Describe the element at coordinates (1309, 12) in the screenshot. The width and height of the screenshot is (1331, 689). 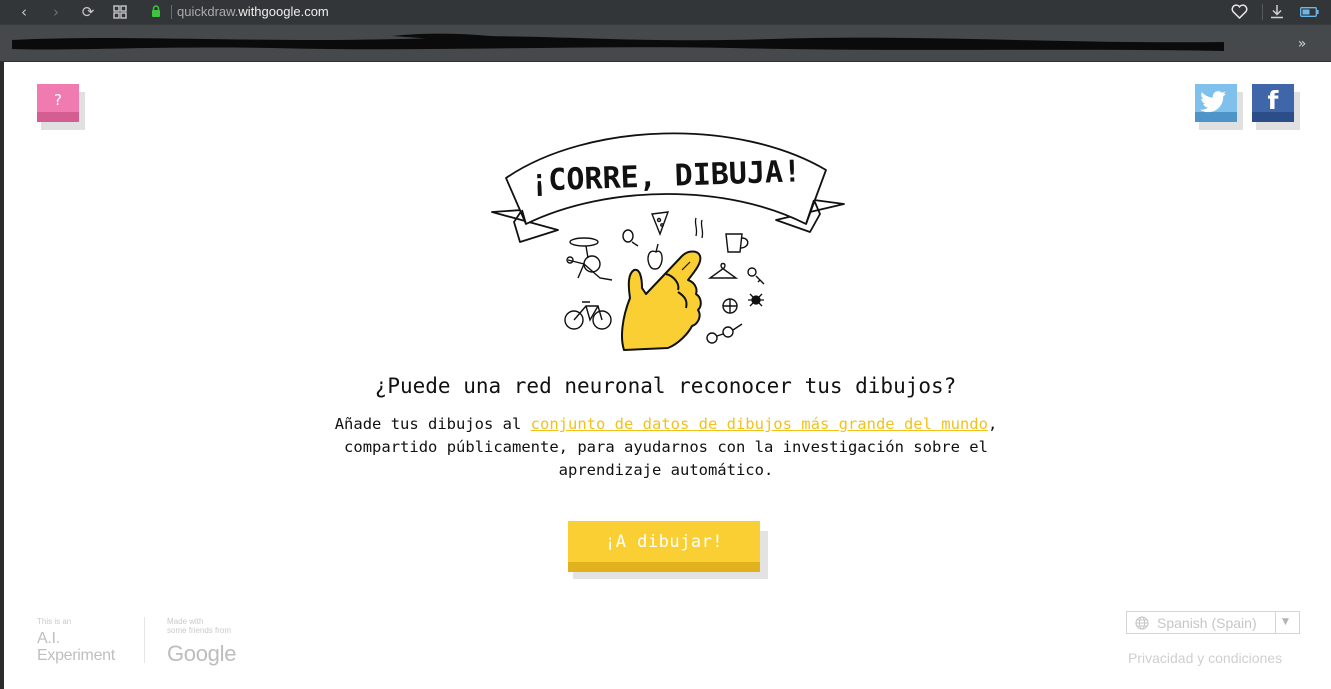
I see `battery-icon` at that location.